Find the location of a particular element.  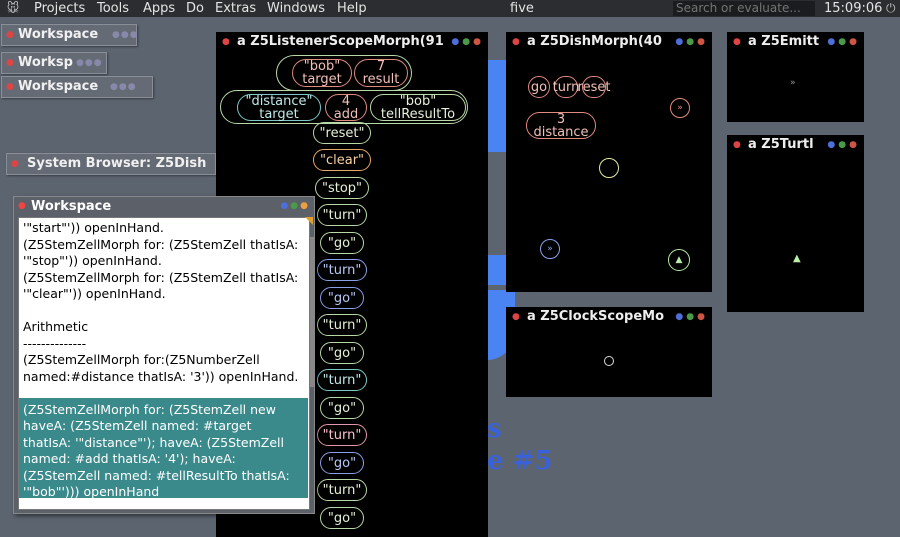

zell-value: 4 is located at coordinates (346, 101).